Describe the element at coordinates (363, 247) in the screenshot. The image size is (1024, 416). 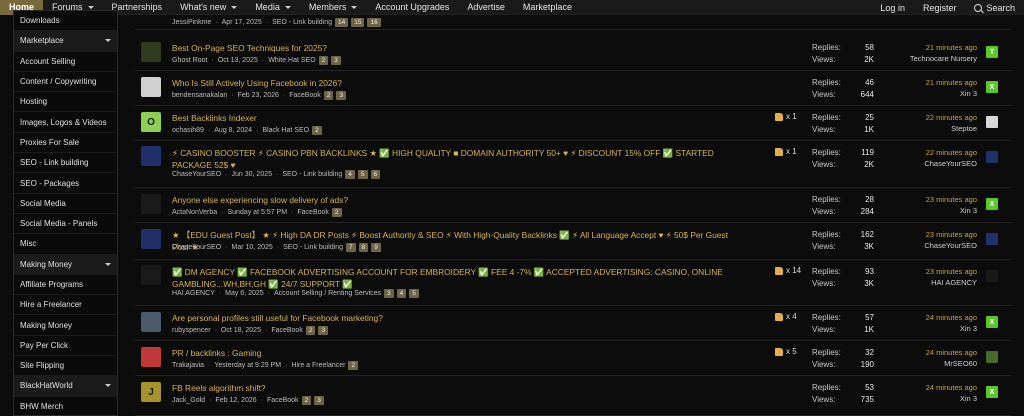
I see `page-link: 8` at that location.